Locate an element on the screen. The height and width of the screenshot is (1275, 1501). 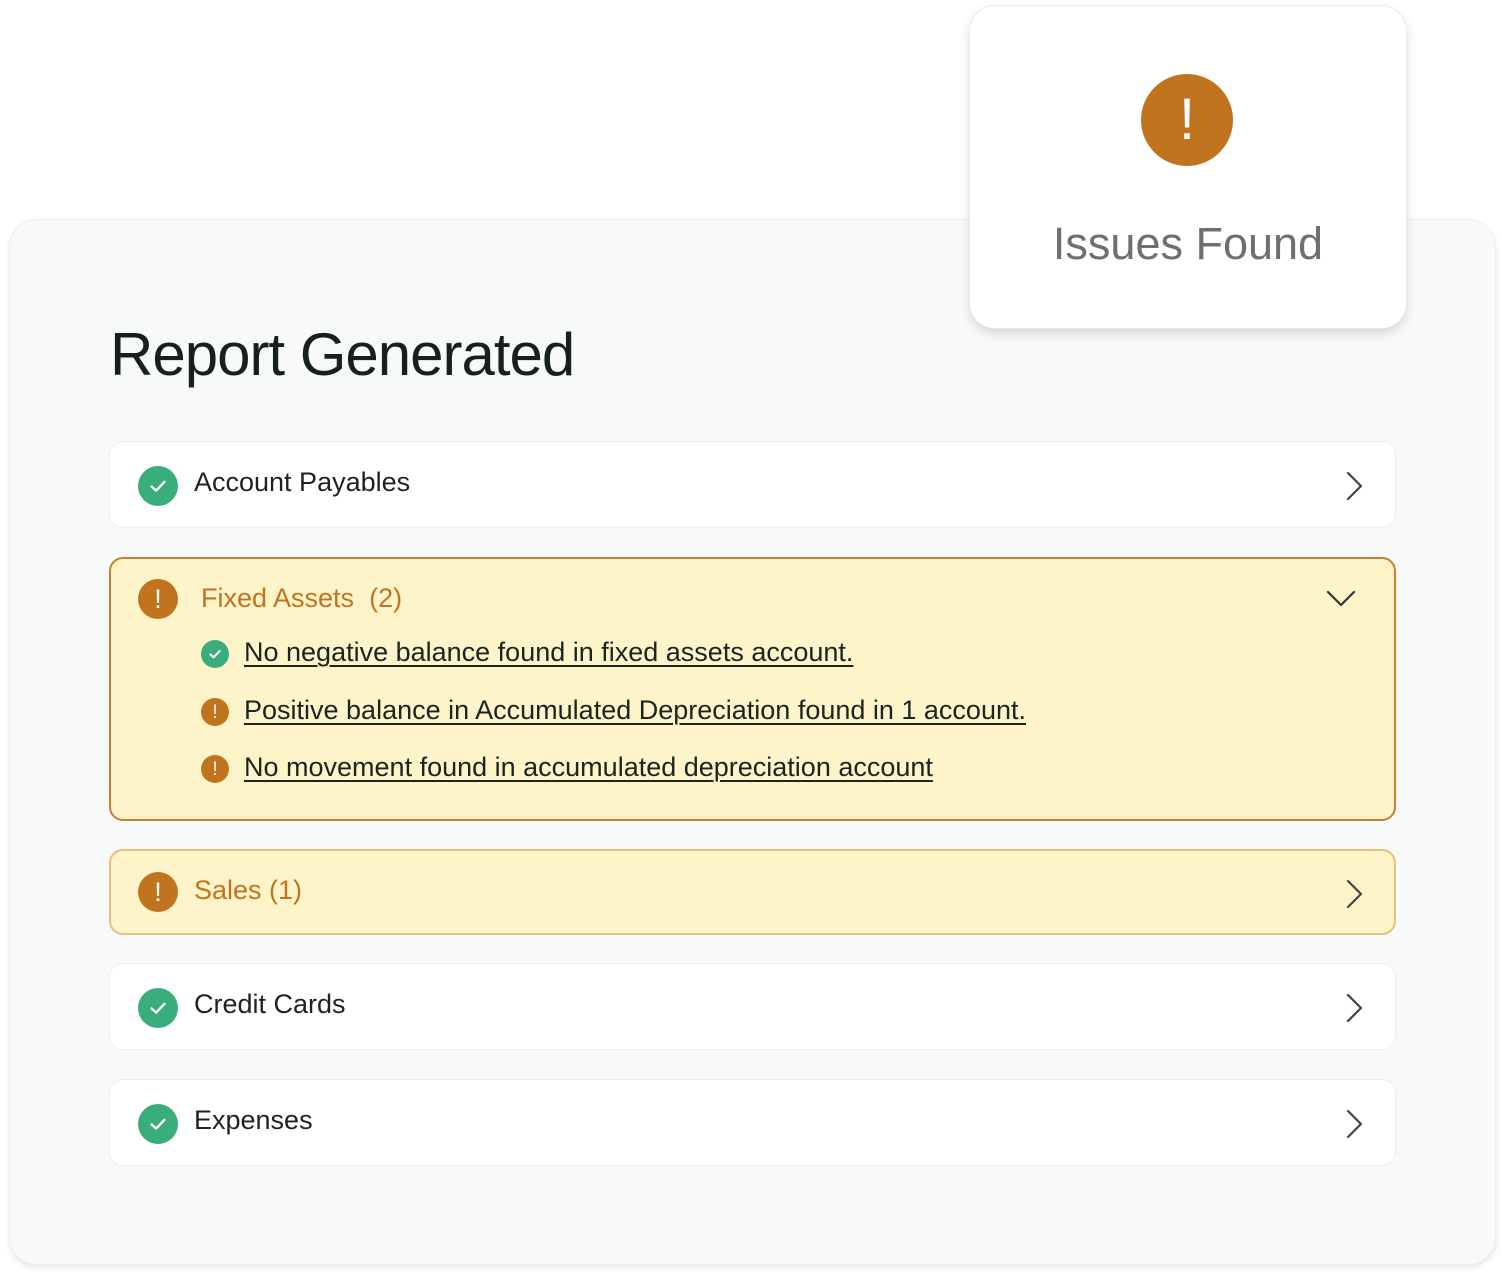
section-label: Fixed Assets (2) is located at coordinates (302, 598).